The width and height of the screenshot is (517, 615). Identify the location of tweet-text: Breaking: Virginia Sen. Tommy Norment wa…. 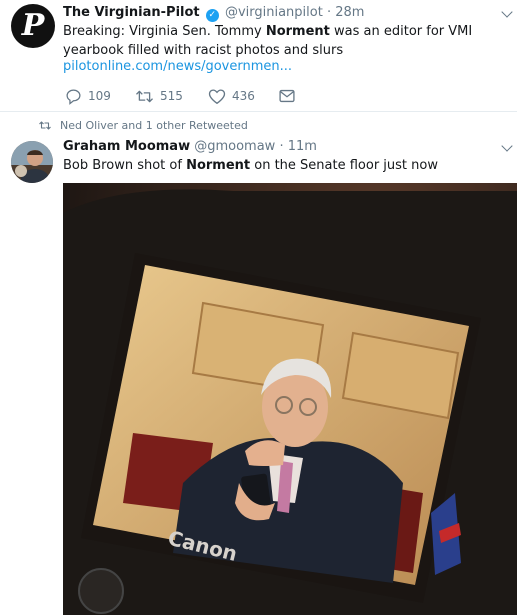
(285, 41).